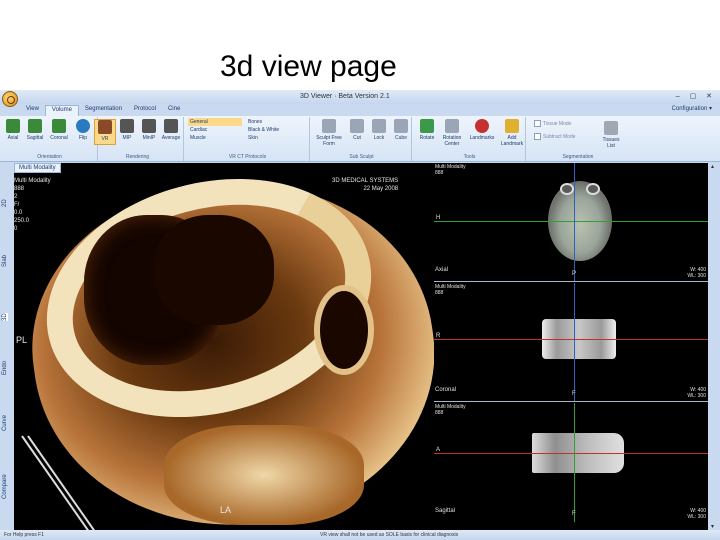 This screenshot has height=540, width=720. What do you see at coordinates (438, 218) in the screenshot?
I see `axial-left-label: H` at bounding box center [438, 218].